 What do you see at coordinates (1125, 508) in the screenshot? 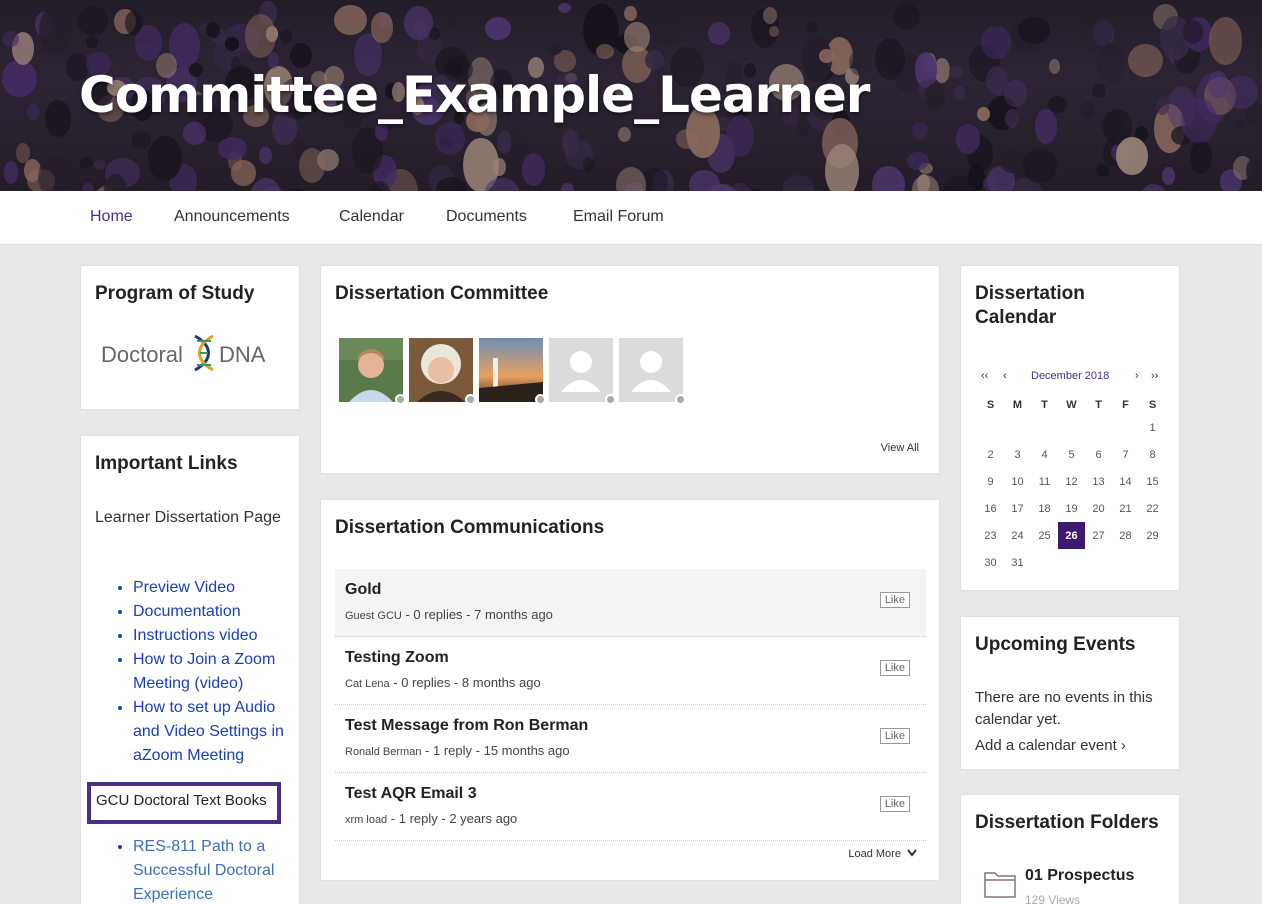
I see `calendar-day: 21` at bounding box center [1125, 508].